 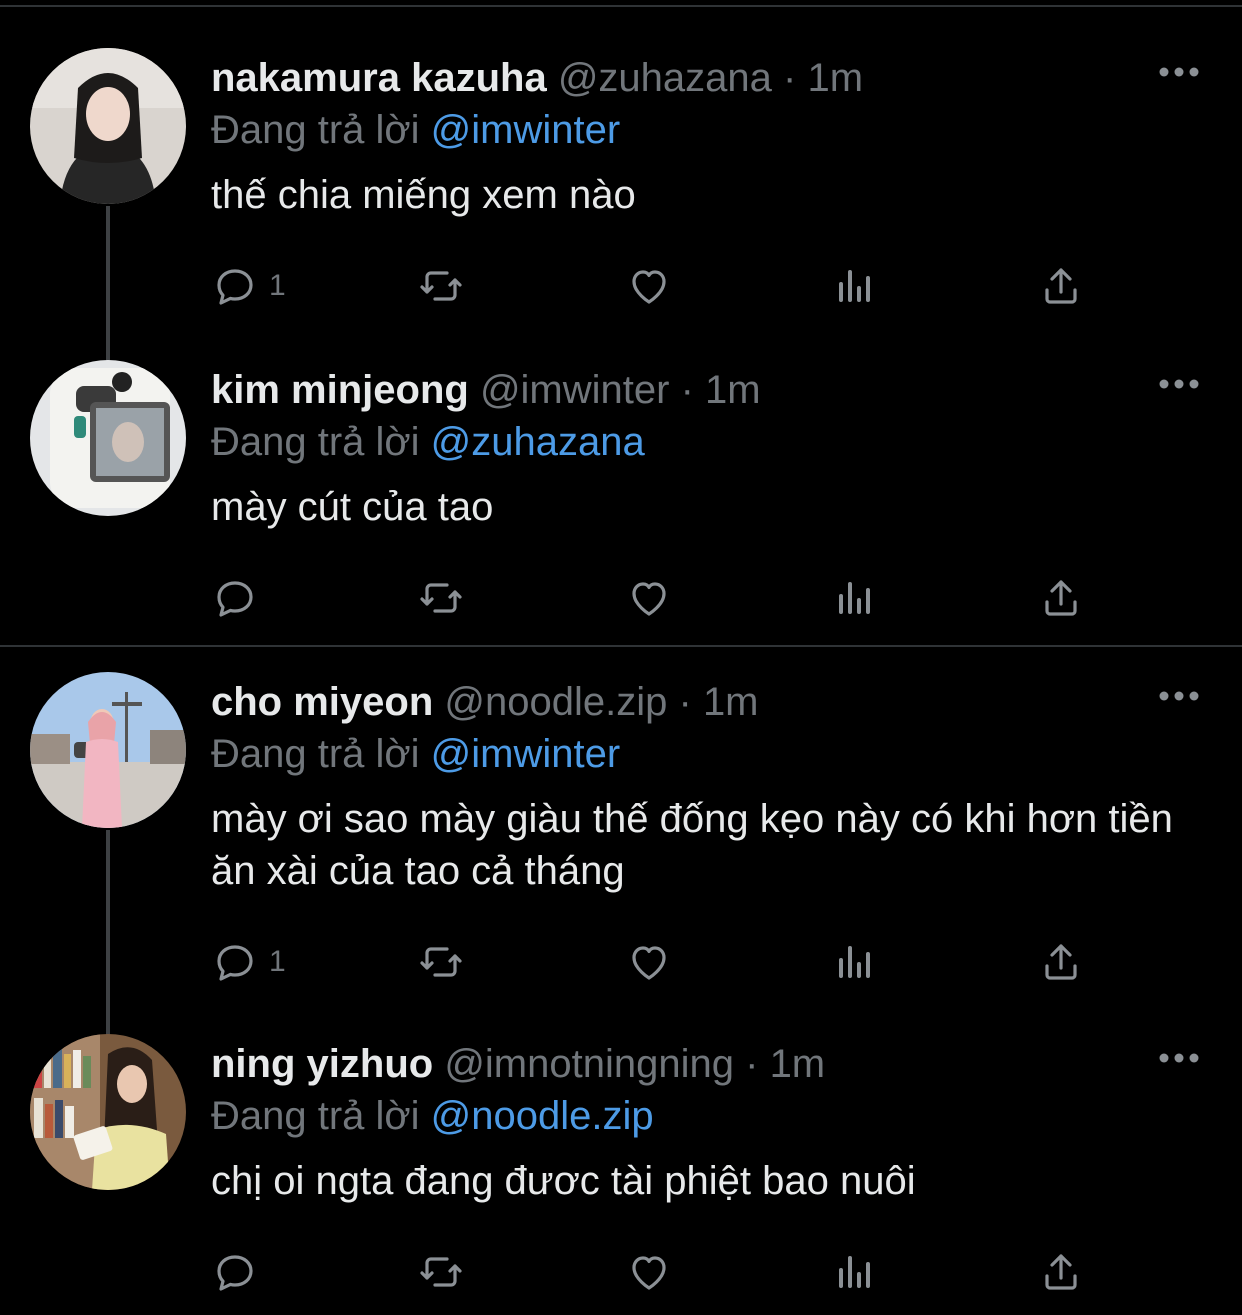 What do you see at coordinates (322, 702) in the screenshot?
I see `display-name: cho miyeon` at bounding box center [322, 702].